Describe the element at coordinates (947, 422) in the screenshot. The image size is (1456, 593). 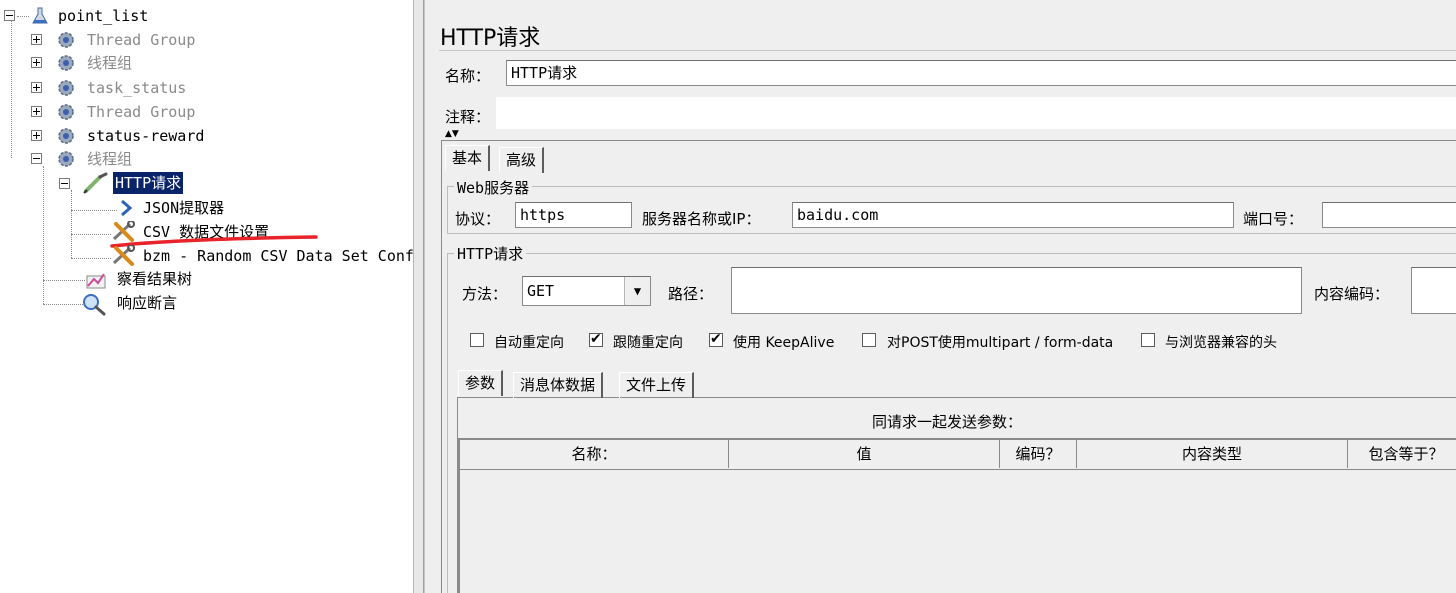
I see `params-caption: 同请求一起发送参数：` at that location.